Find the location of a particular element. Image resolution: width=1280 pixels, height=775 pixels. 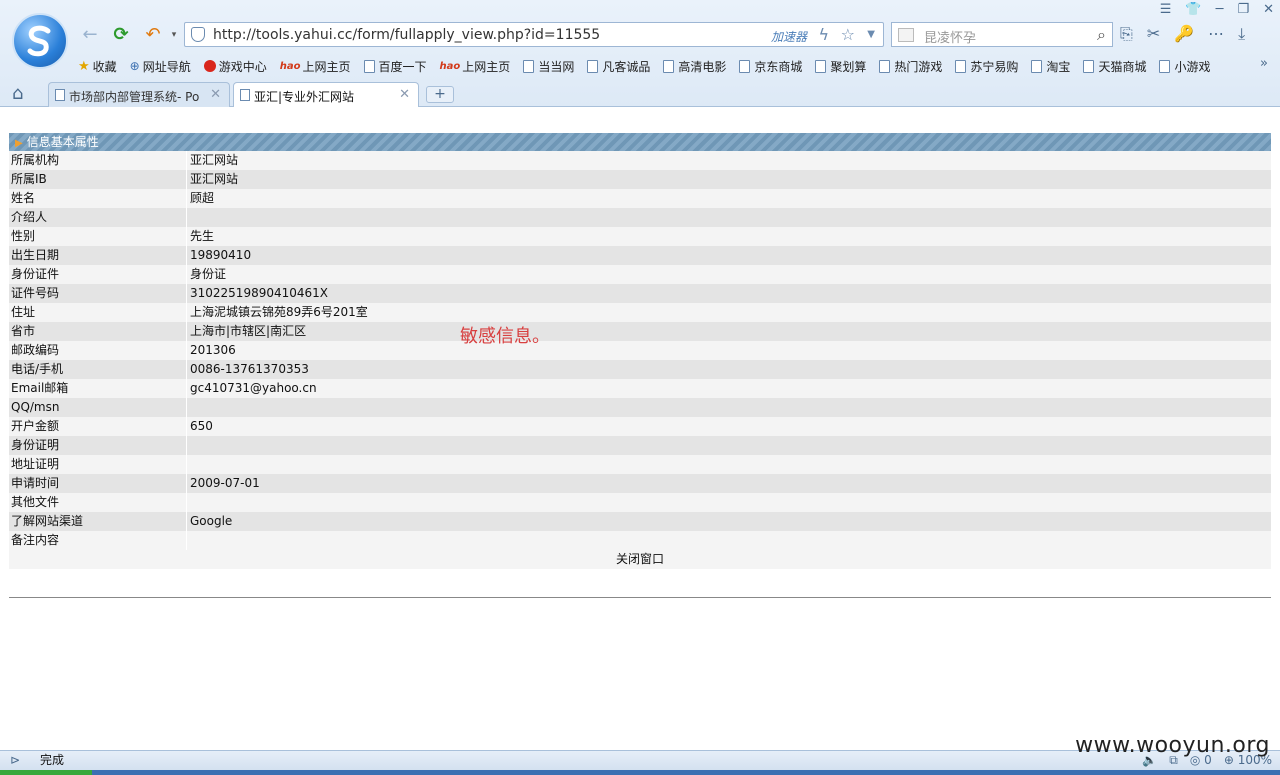

info-row: 介绍人 is located at coordinates (640, 217).